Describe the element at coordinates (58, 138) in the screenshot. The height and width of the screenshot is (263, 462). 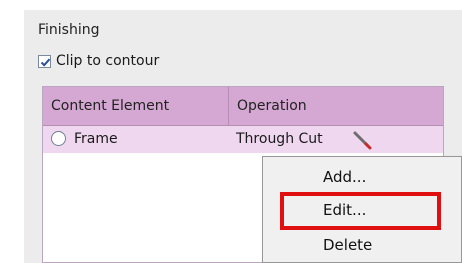
I see `row-radio-button` at that location.